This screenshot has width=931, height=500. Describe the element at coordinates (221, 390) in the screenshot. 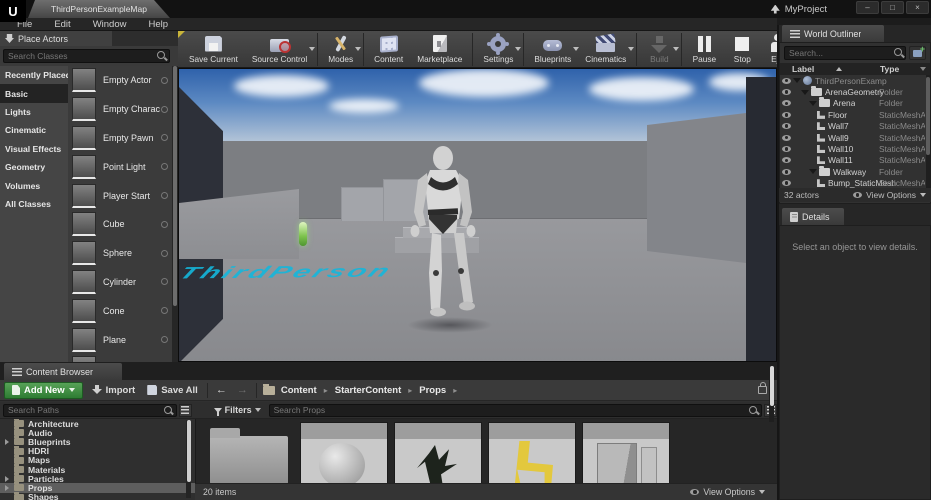

I see `back-button: ←` at that location.